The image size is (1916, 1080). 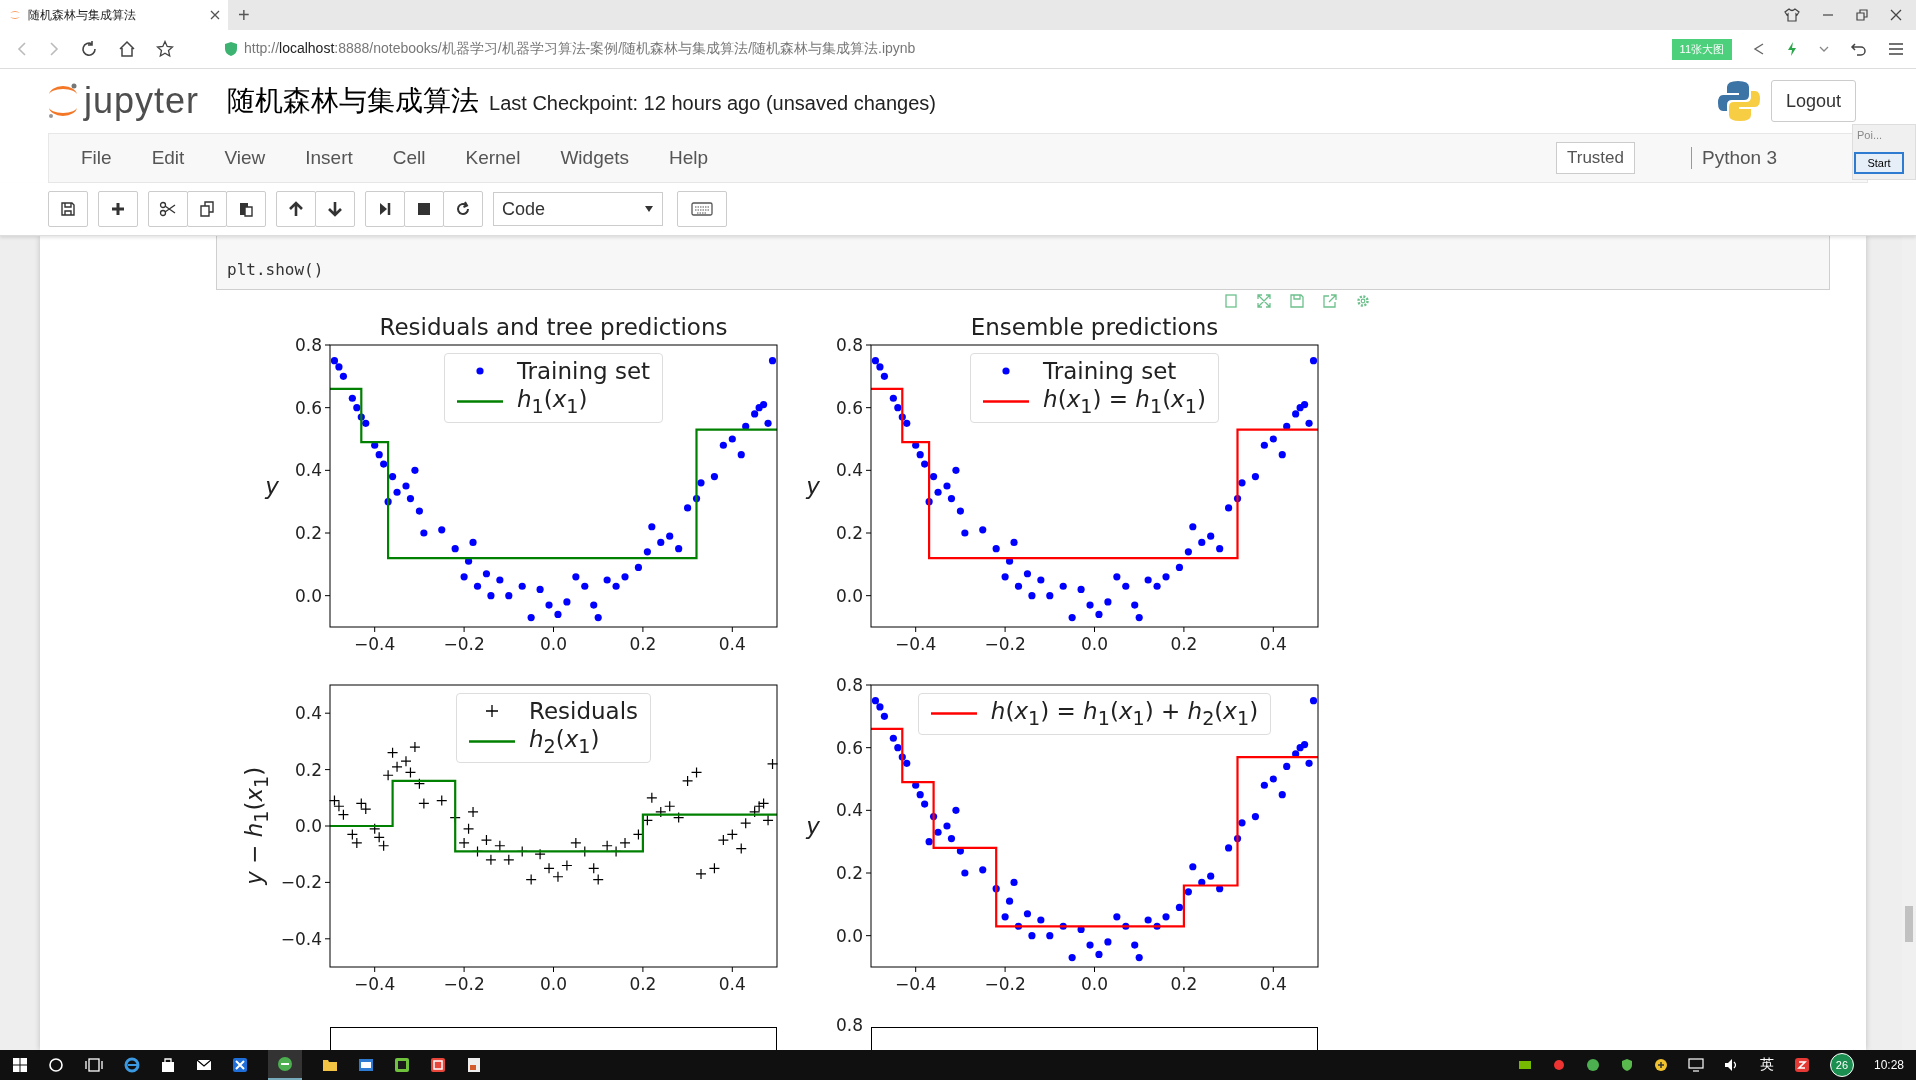 I want to click on code-text: plt.show(), so click(x=275, y=269).